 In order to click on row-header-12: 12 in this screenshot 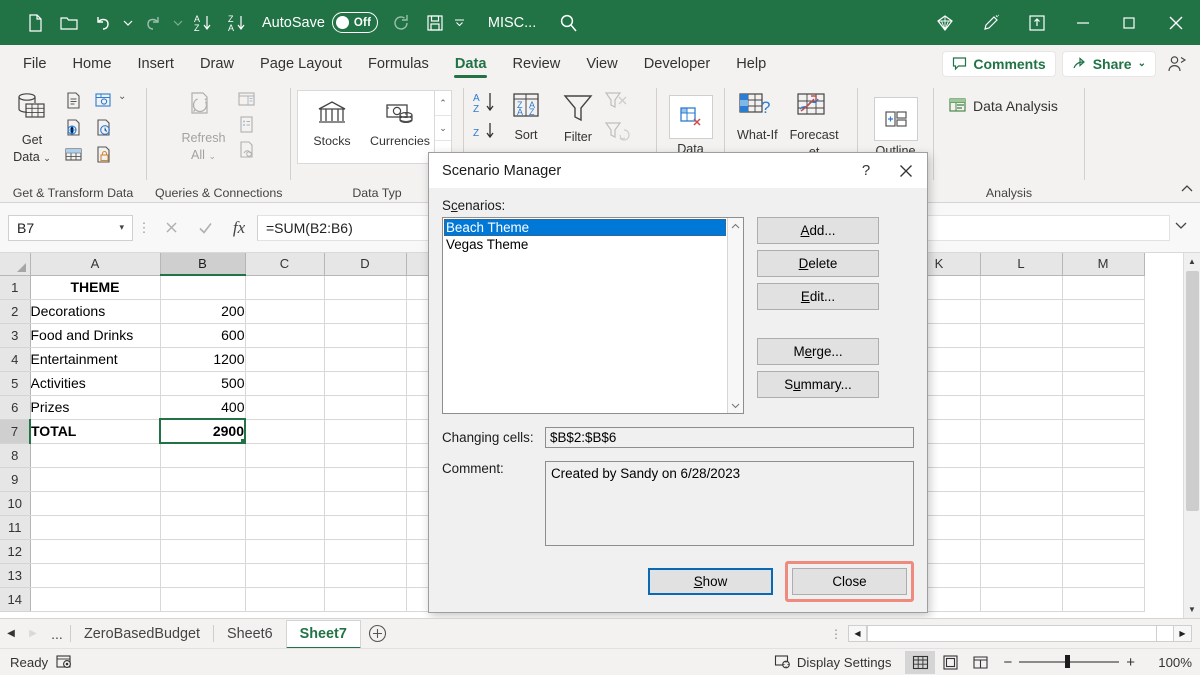, I will do `click(15, 551)`.